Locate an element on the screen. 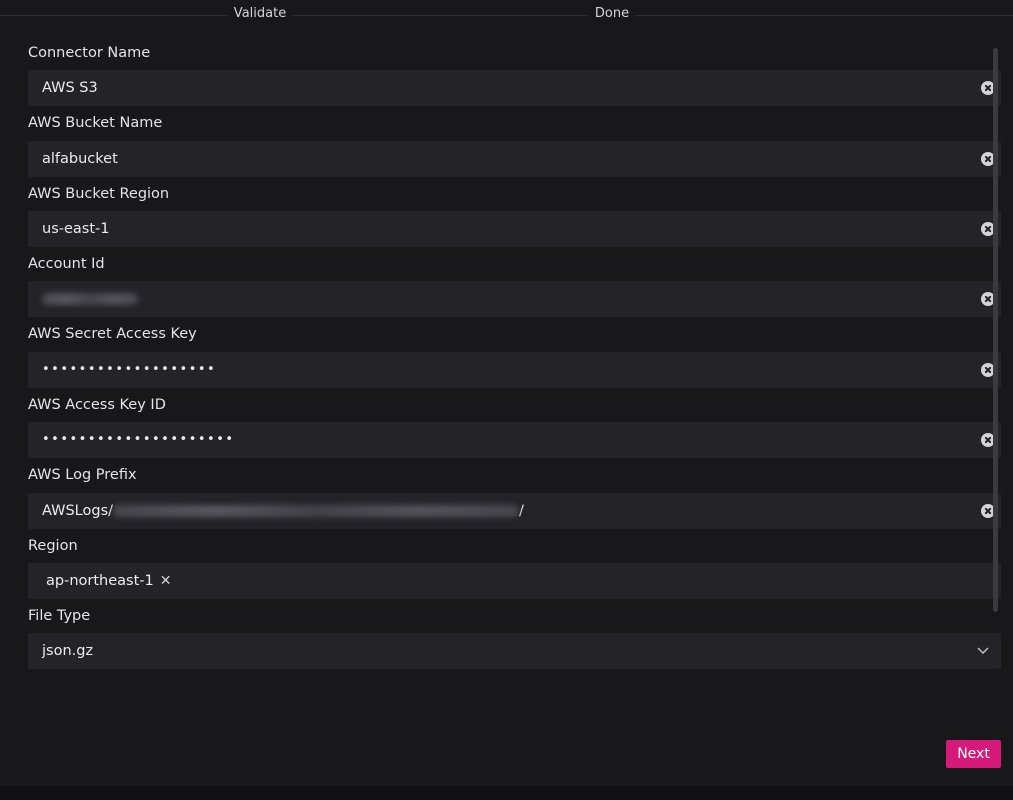  step-done: Done is located at coordinates (612, 13).